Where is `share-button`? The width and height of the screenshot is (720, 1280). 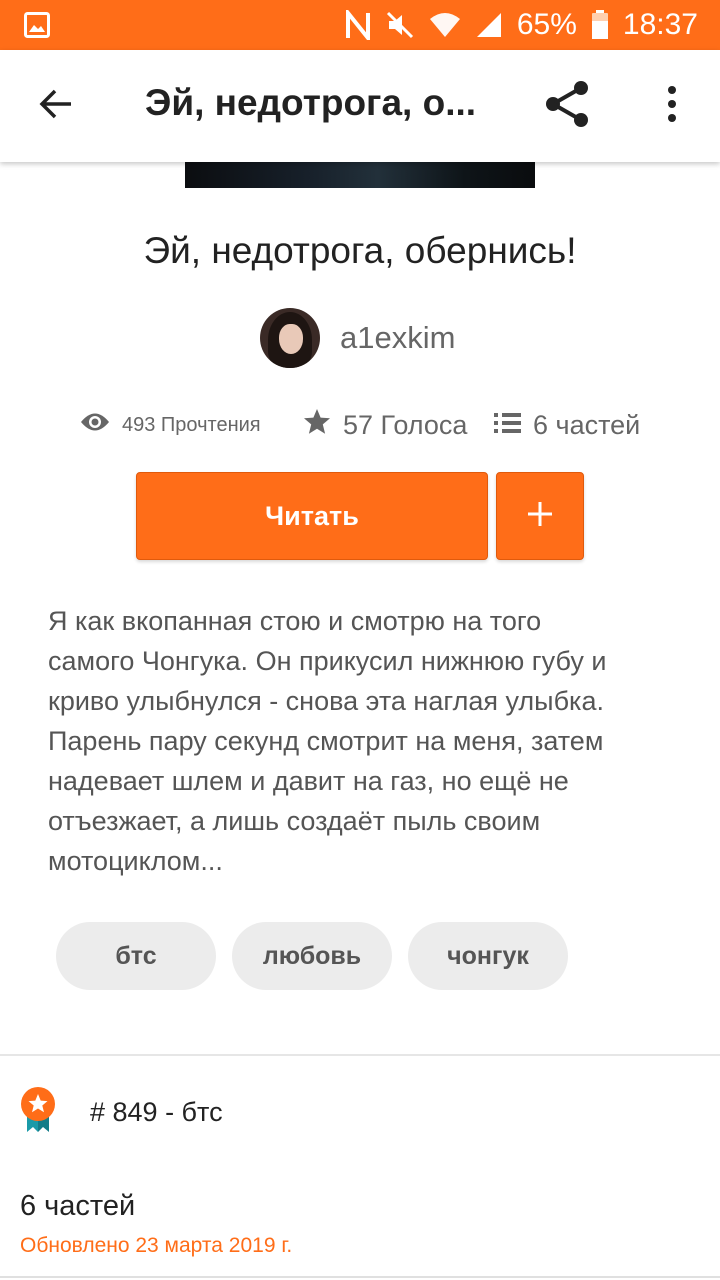 share-button is located at coordinates (568, 106).